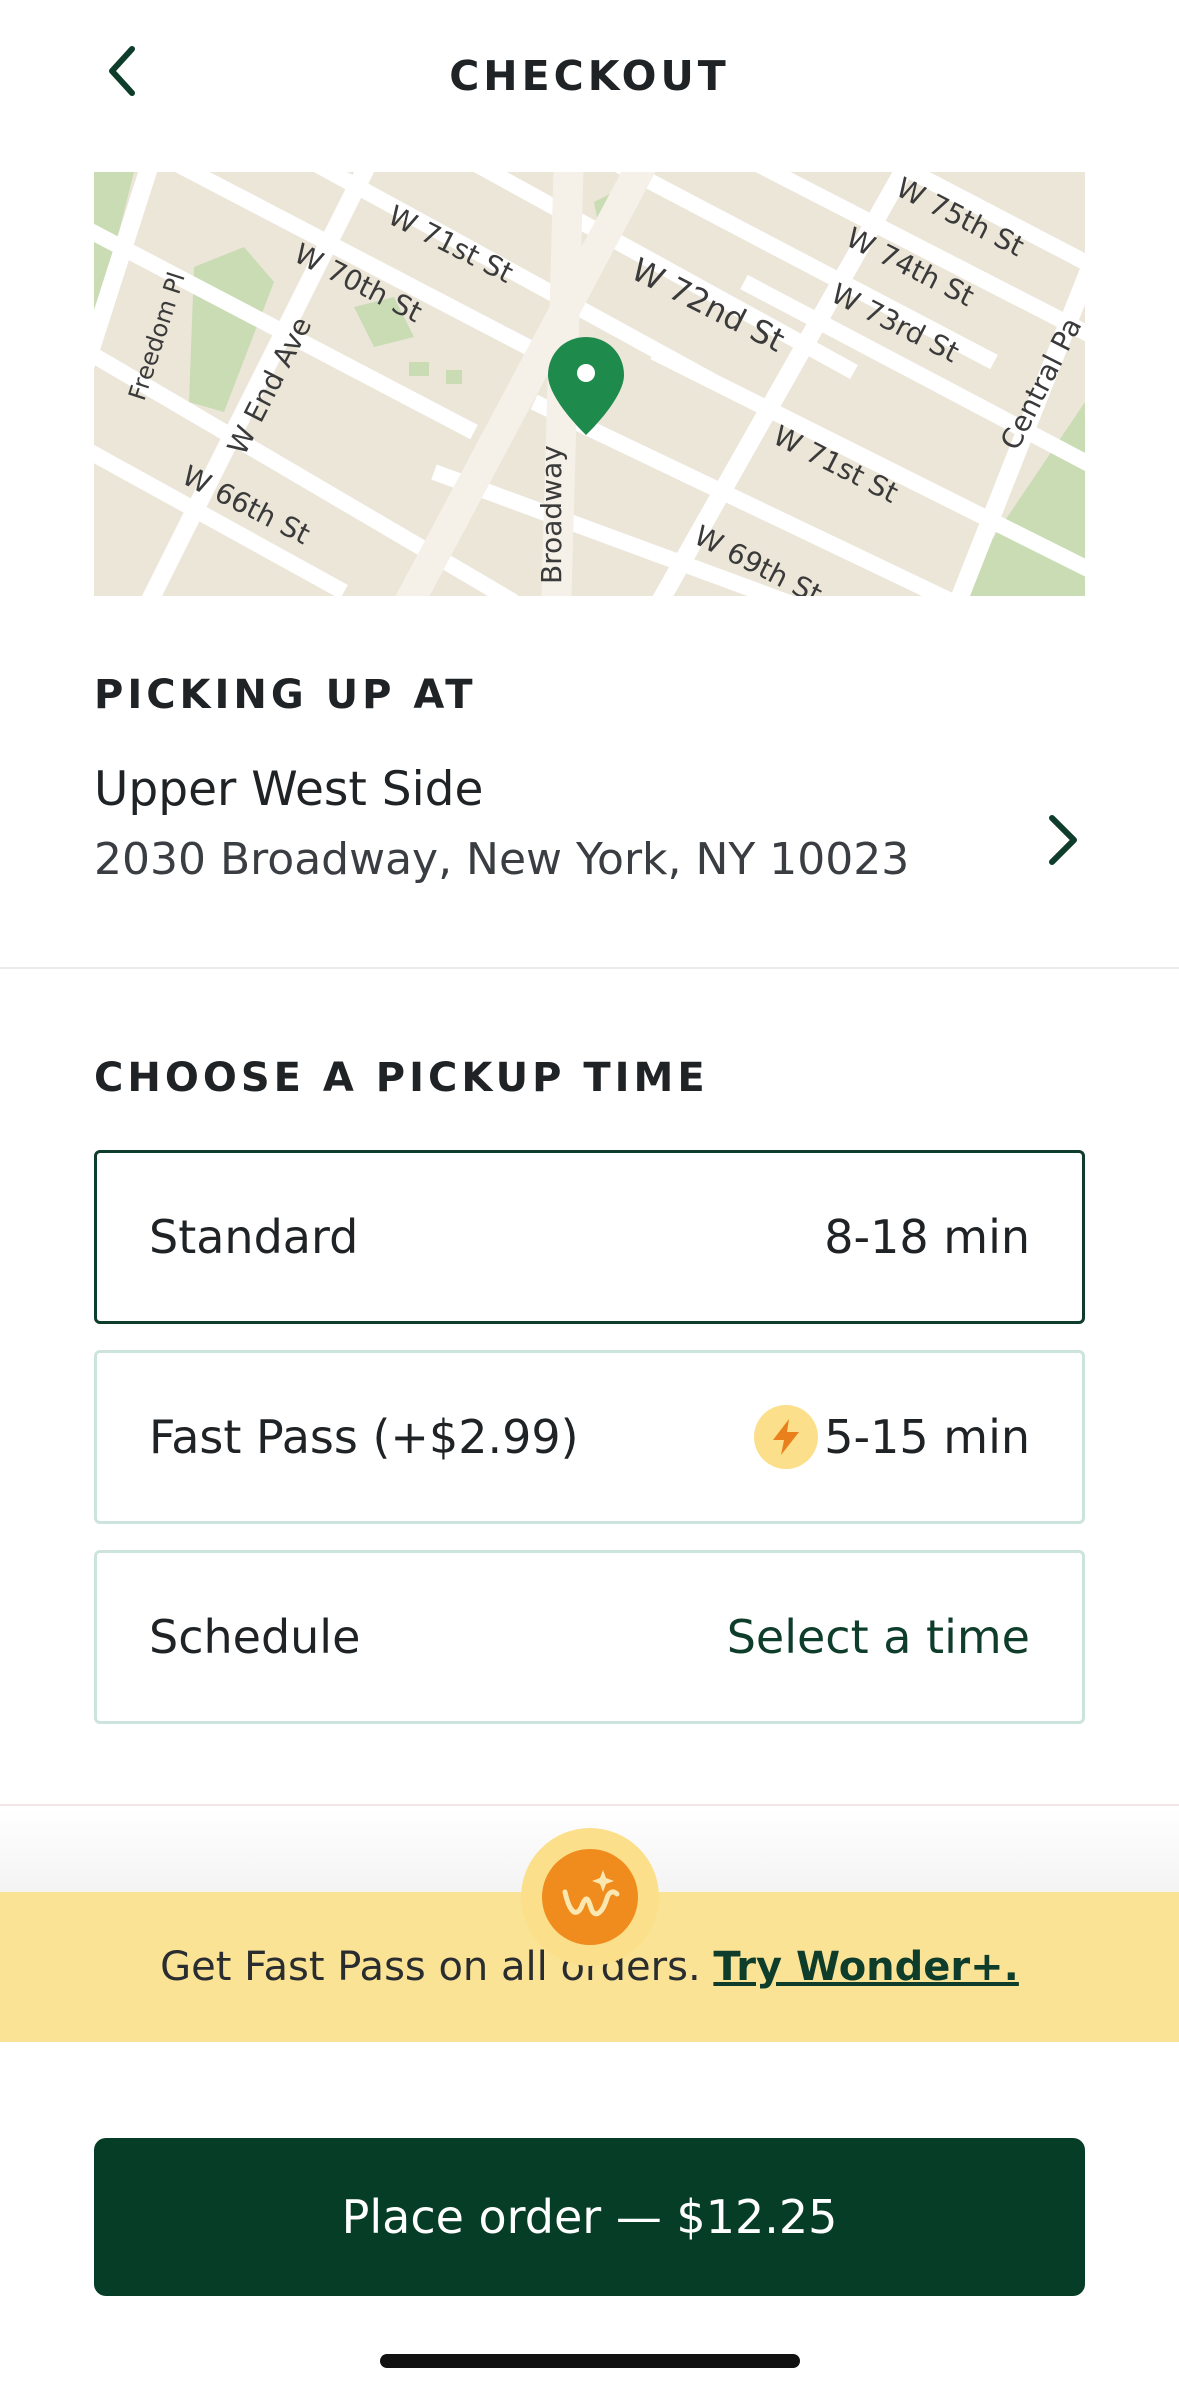  I want to click on pickup-time-label: CHOOSE A PICKUP TIME, so click(401, 1078).